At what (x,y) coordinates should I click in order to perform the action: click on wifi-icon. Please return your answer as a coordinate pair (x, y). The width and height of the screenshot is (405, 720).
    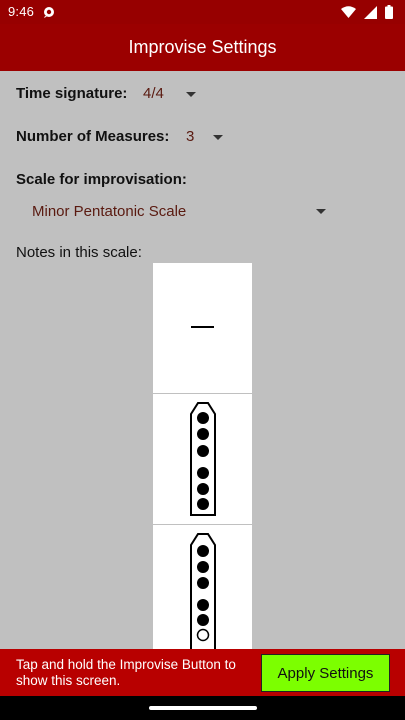
    Looking at the image, I should click on (348, 13).